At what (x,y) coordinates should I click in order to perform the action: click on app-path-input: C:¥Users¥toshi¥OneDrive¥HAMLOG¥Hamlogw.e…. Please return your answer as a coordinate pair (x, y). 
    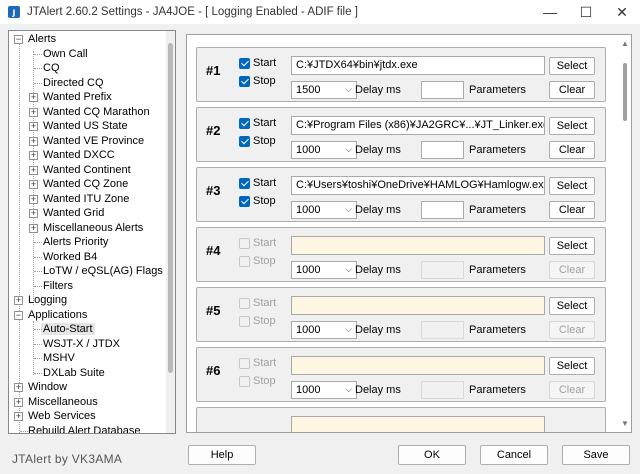
    Looking at the image, I should click on (418, 185).